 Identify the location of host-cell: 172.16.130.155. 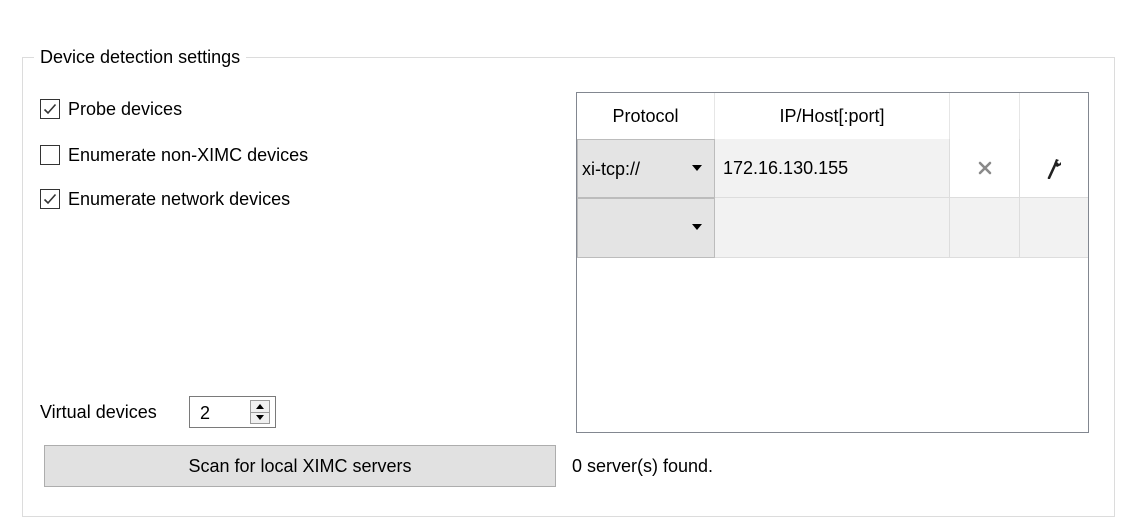
(832, 168).